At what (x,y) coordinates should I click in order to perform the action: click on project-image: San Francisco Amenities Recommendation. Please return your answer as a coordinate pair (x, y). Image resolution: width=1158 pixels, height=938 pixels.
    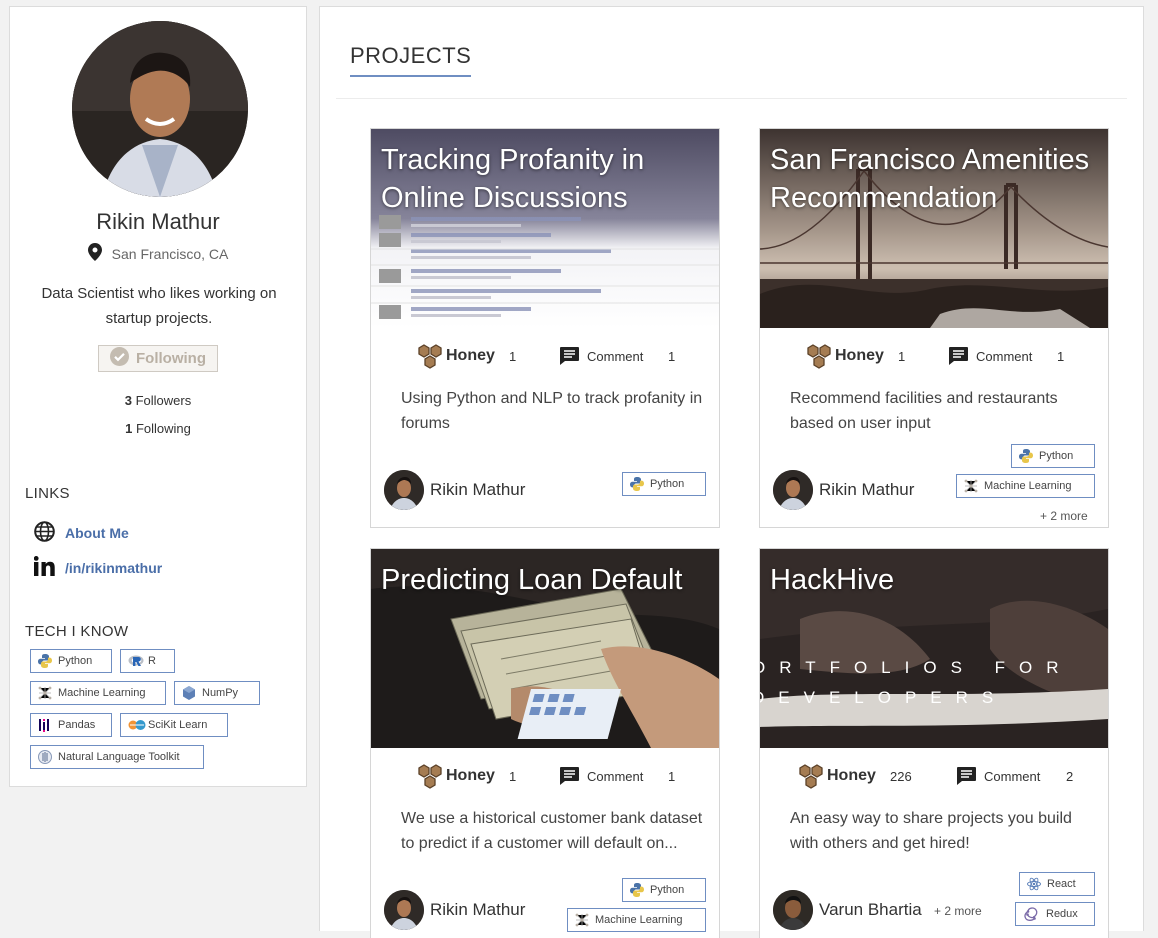
    Looking at the image, I should click on (934, 228).